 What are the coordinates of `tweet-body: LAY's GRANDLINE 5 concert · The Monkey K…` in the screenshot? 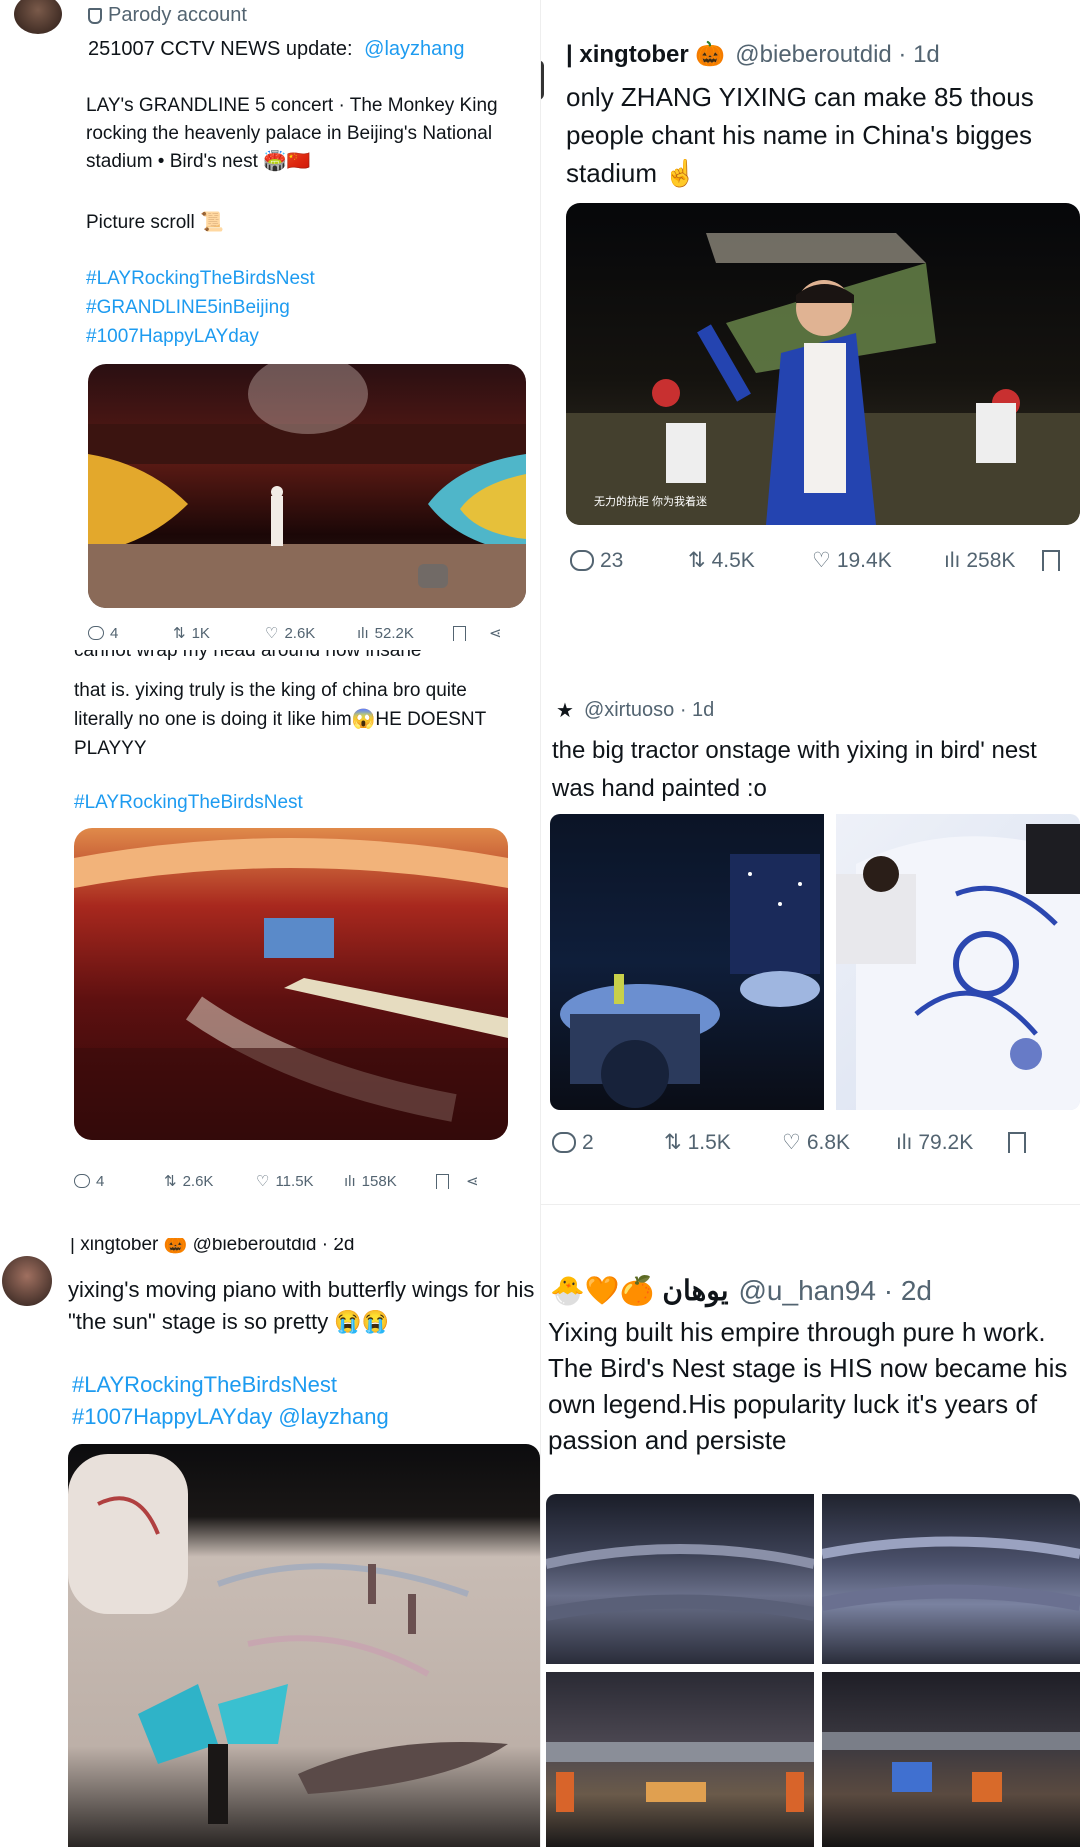 It's located at (292, 133).